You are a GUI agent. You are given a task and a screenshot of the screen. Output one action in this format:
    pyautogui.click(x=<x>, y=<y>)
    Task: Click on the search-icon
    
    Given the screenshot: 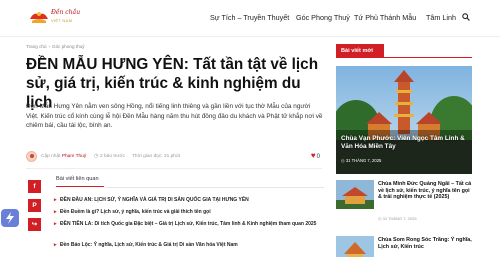 What is the action you would take?
    pyautogui.click(x=466, y=17)
    